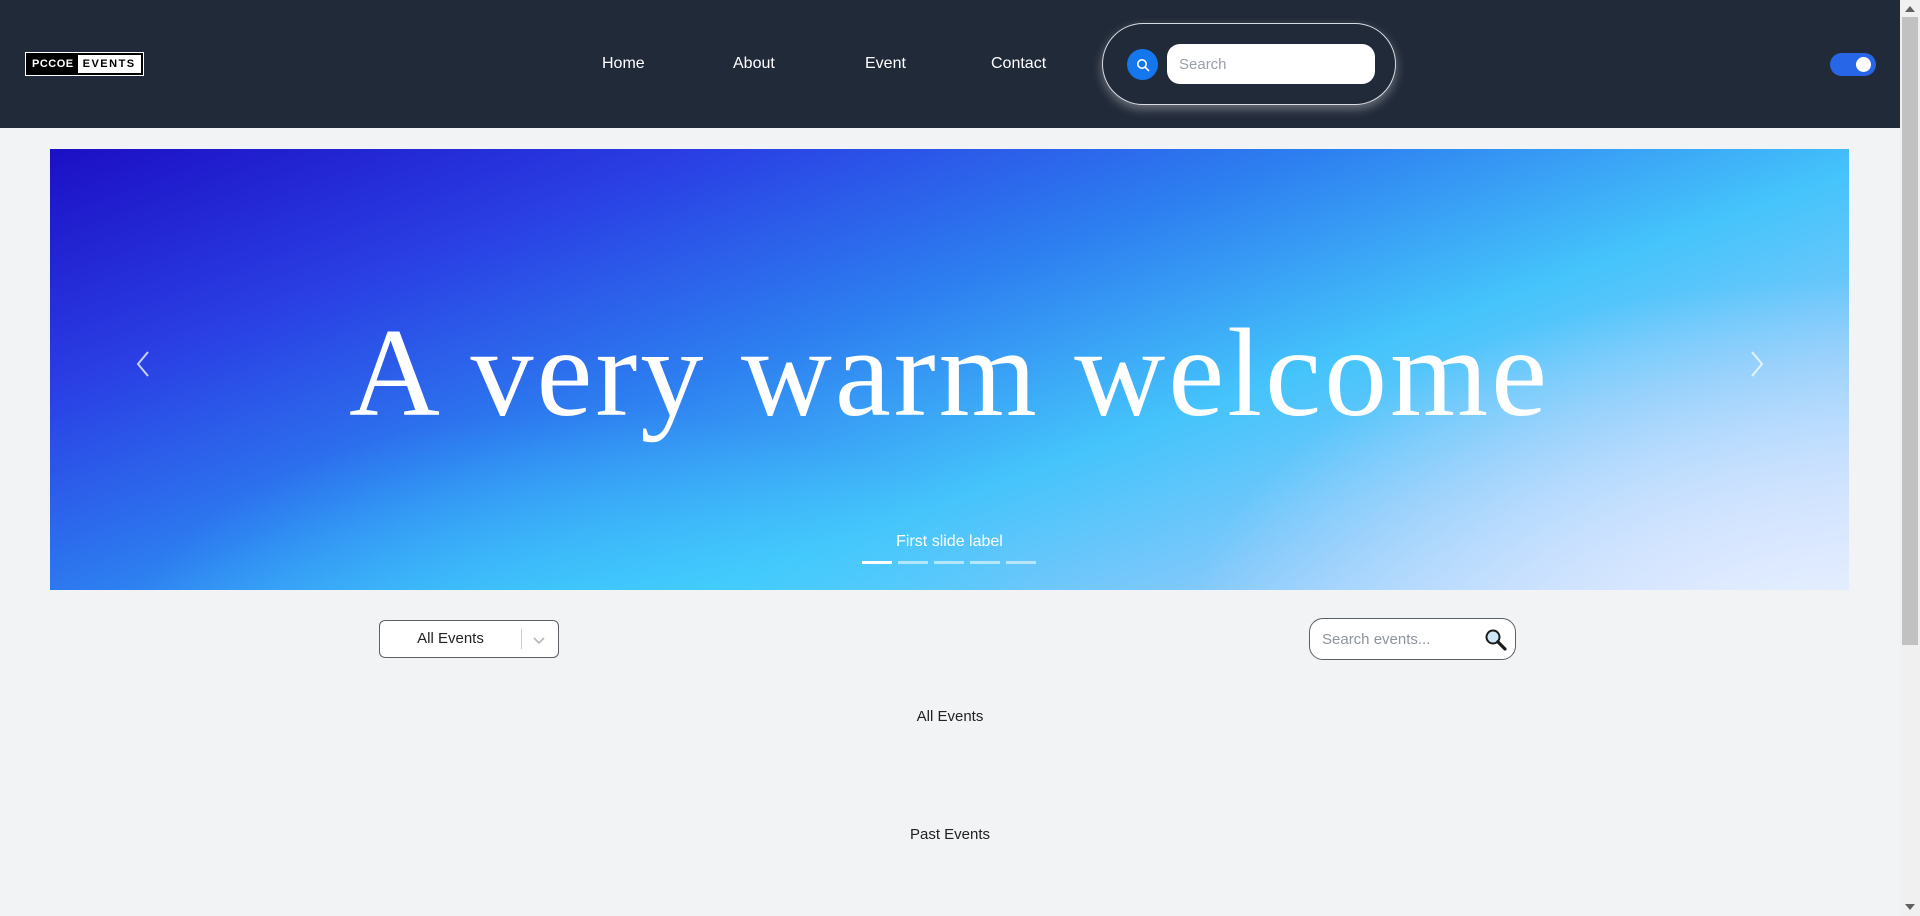 This screenshot has height=916, width=1920. What do you see at coordinates (450, 638) in the screenshot?
I see `event-category-value: All Events` at bounding box center [450, 638].